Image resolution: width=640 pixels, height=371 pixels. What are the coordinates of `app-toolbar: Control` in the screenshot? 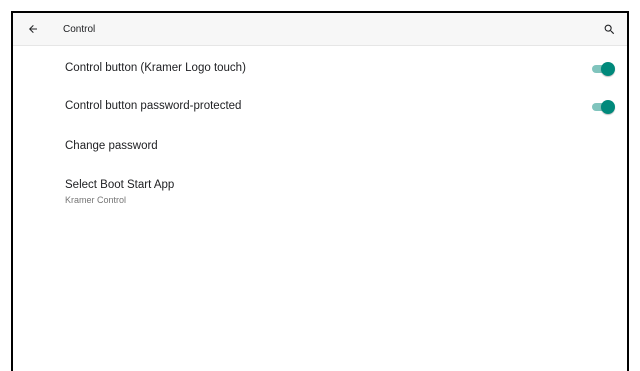 It's located at (320, 29).